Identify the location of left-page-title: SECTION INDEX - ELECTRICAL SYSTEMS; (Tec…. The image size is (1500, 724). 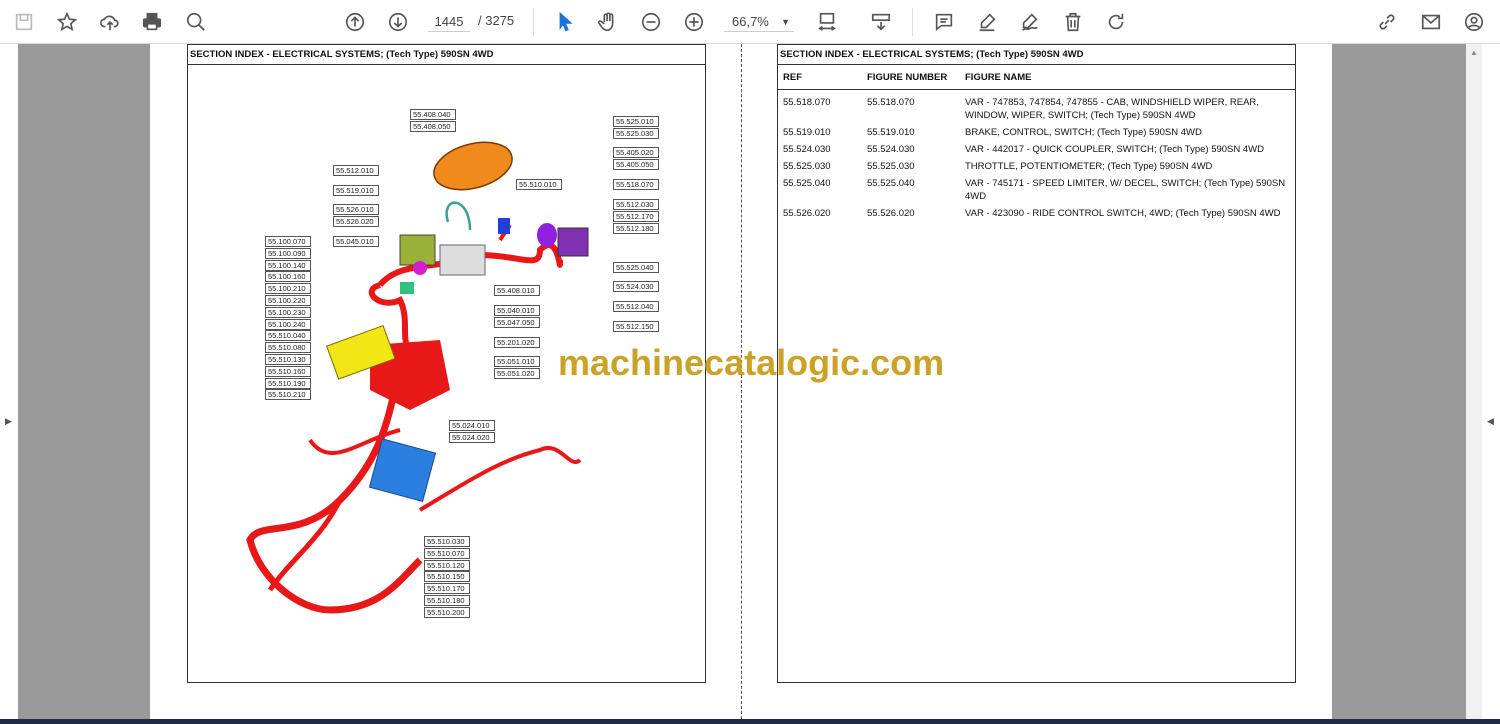
(446, 55).